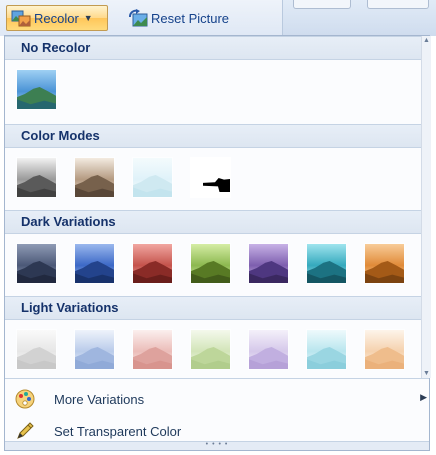 This screenshot has height=455, width=436. I want to click on grayscale-thumb, so click(36, 177).